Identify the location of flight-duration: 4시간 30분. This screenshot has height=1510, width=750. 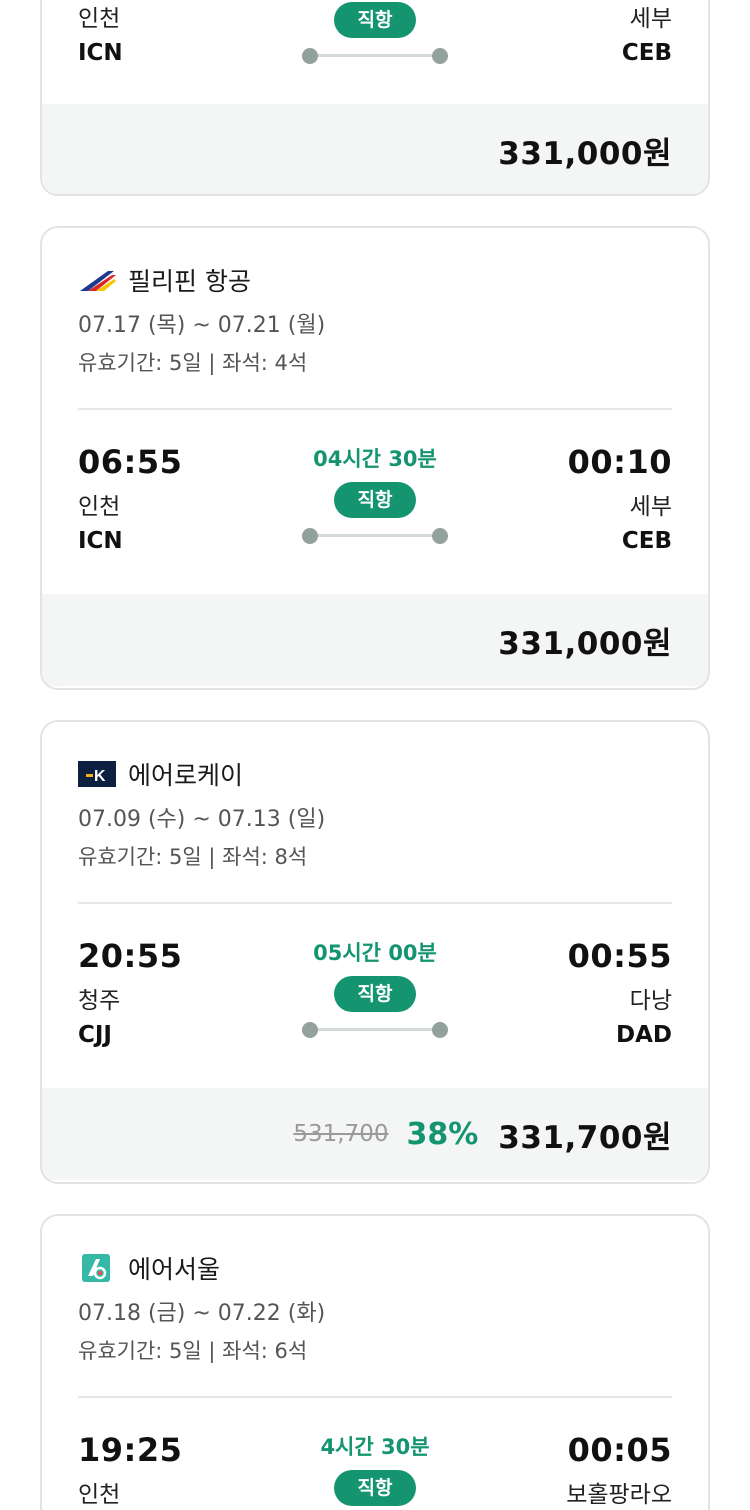
(375, 1447).